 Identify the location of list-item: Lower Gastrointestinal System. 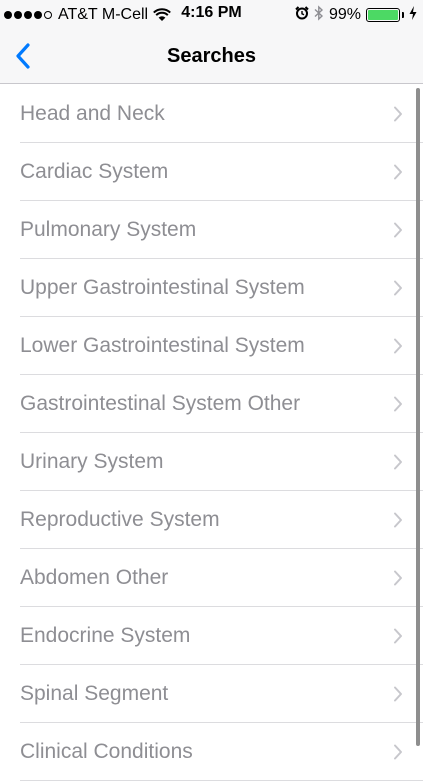
(211, 346).